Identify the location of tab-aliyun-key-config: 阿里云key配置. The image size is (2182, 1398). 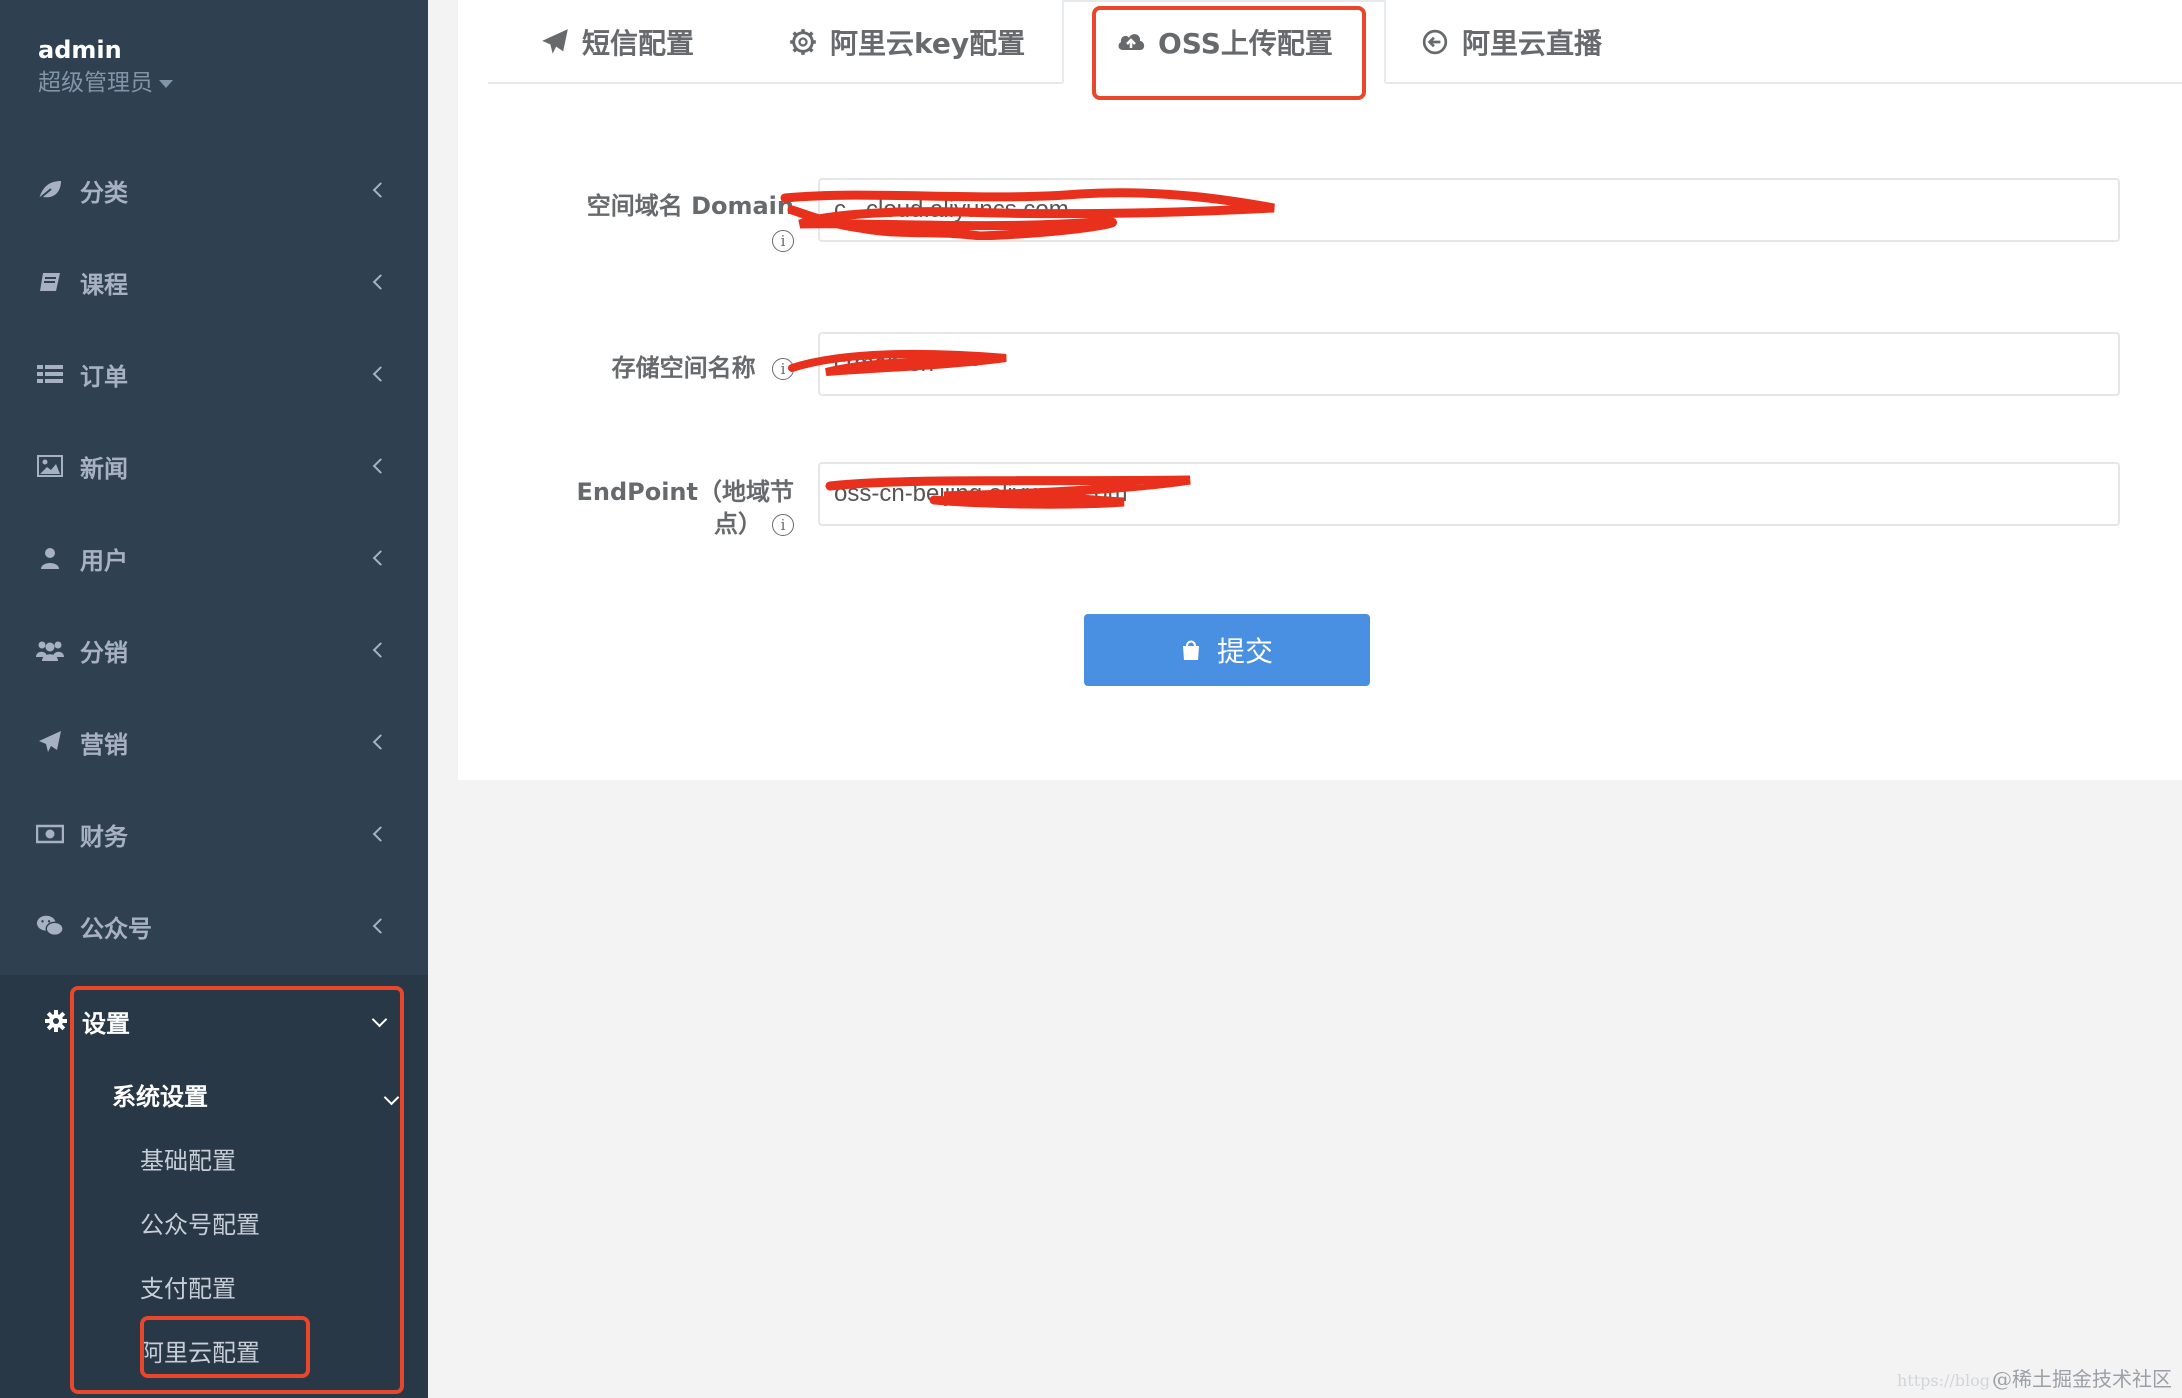
(906, 42).